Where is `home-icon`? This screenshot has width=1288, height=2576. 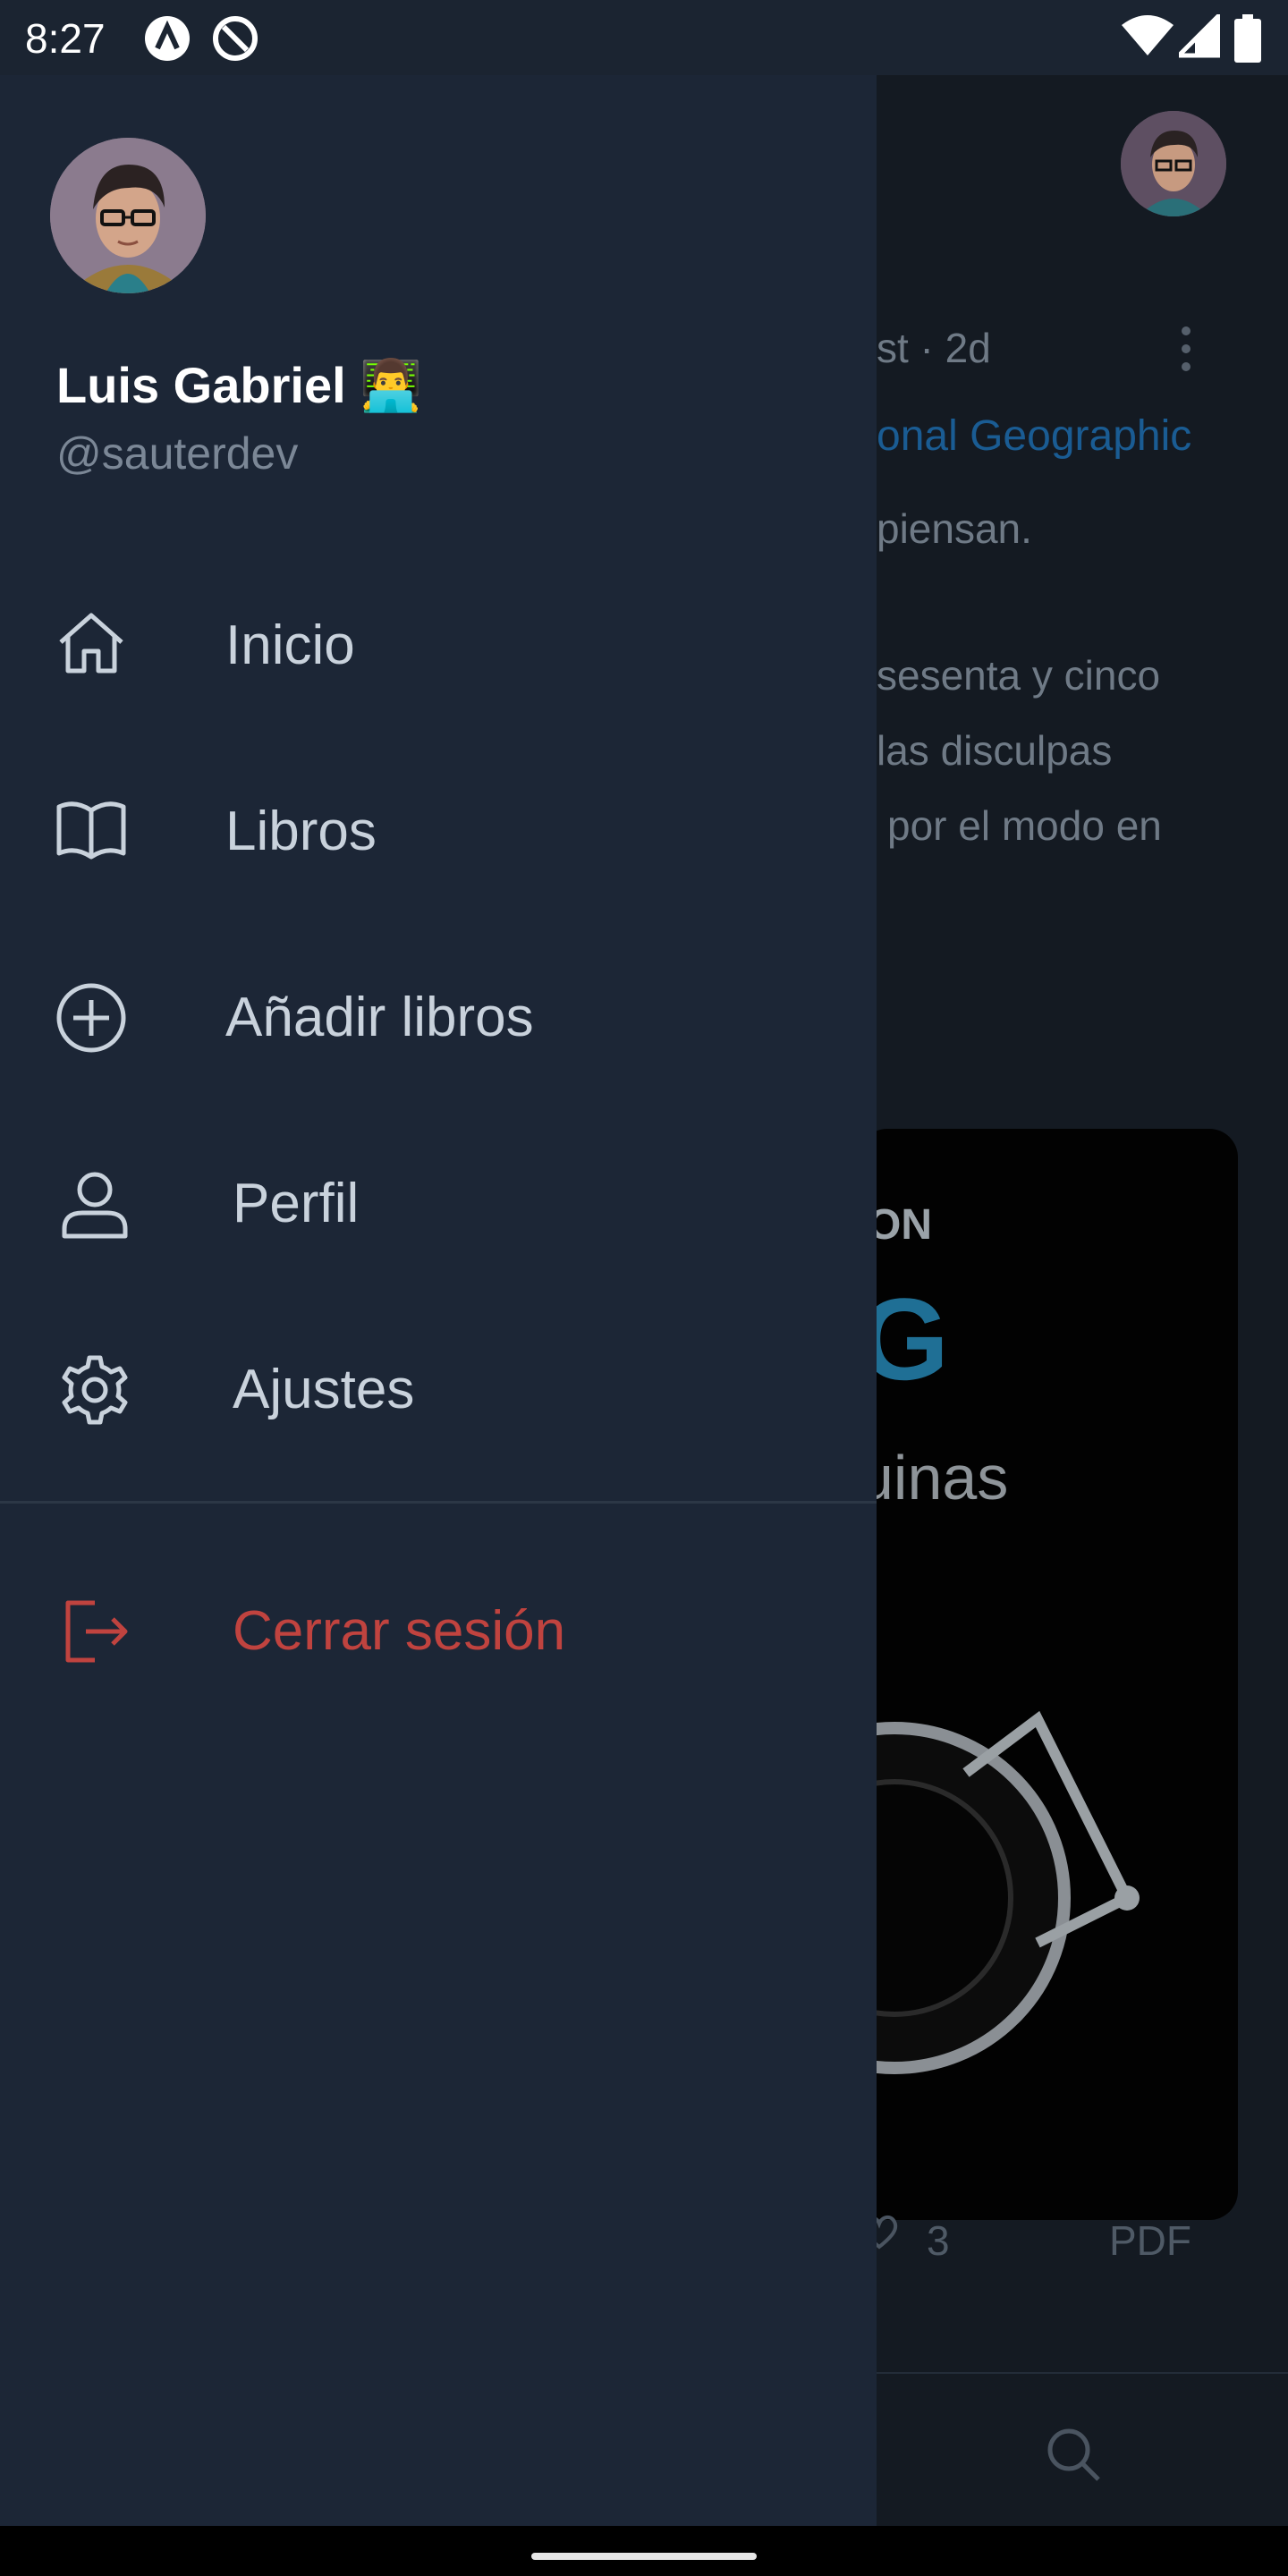 home-icon is located at coordinates (91, 643).